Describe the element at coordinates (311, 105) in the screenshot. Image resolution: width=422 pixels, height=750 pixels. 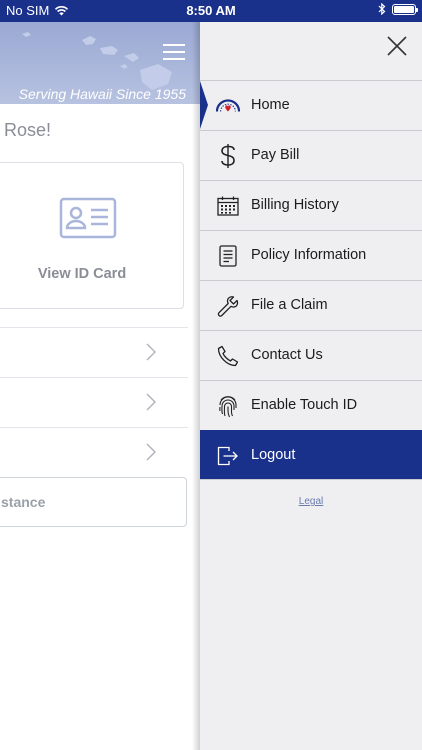
I see `menu-item-home: Home` at that location.